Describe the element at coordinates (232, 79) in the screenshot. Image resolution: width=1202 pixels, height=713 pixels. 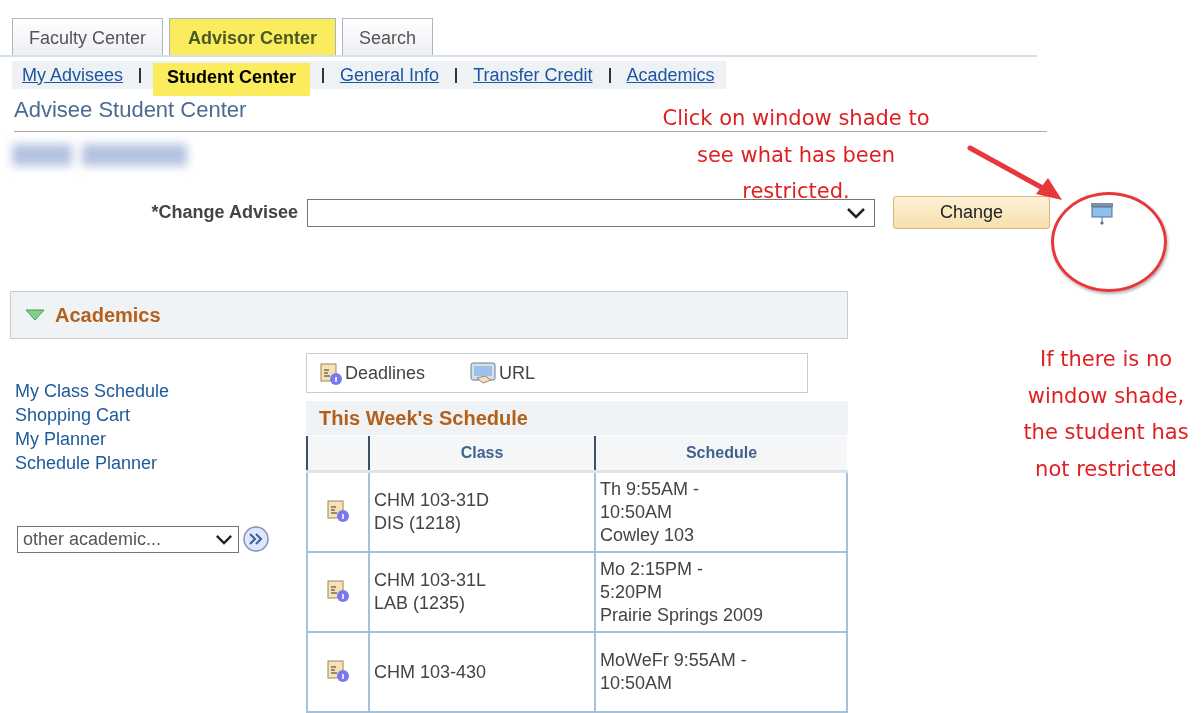
I see `sub-nav-link: Student Center` at that location.